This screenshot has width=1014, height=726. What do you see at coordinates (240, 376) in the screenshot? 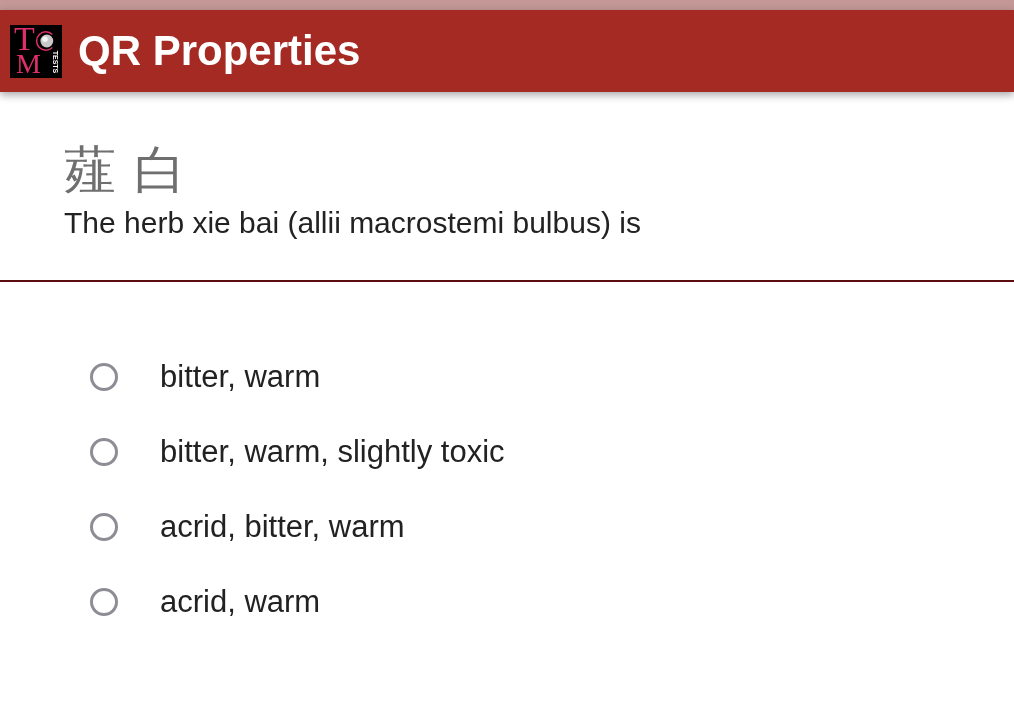
I see `option-label: bitter, warm` at bounding box center [240, 376].